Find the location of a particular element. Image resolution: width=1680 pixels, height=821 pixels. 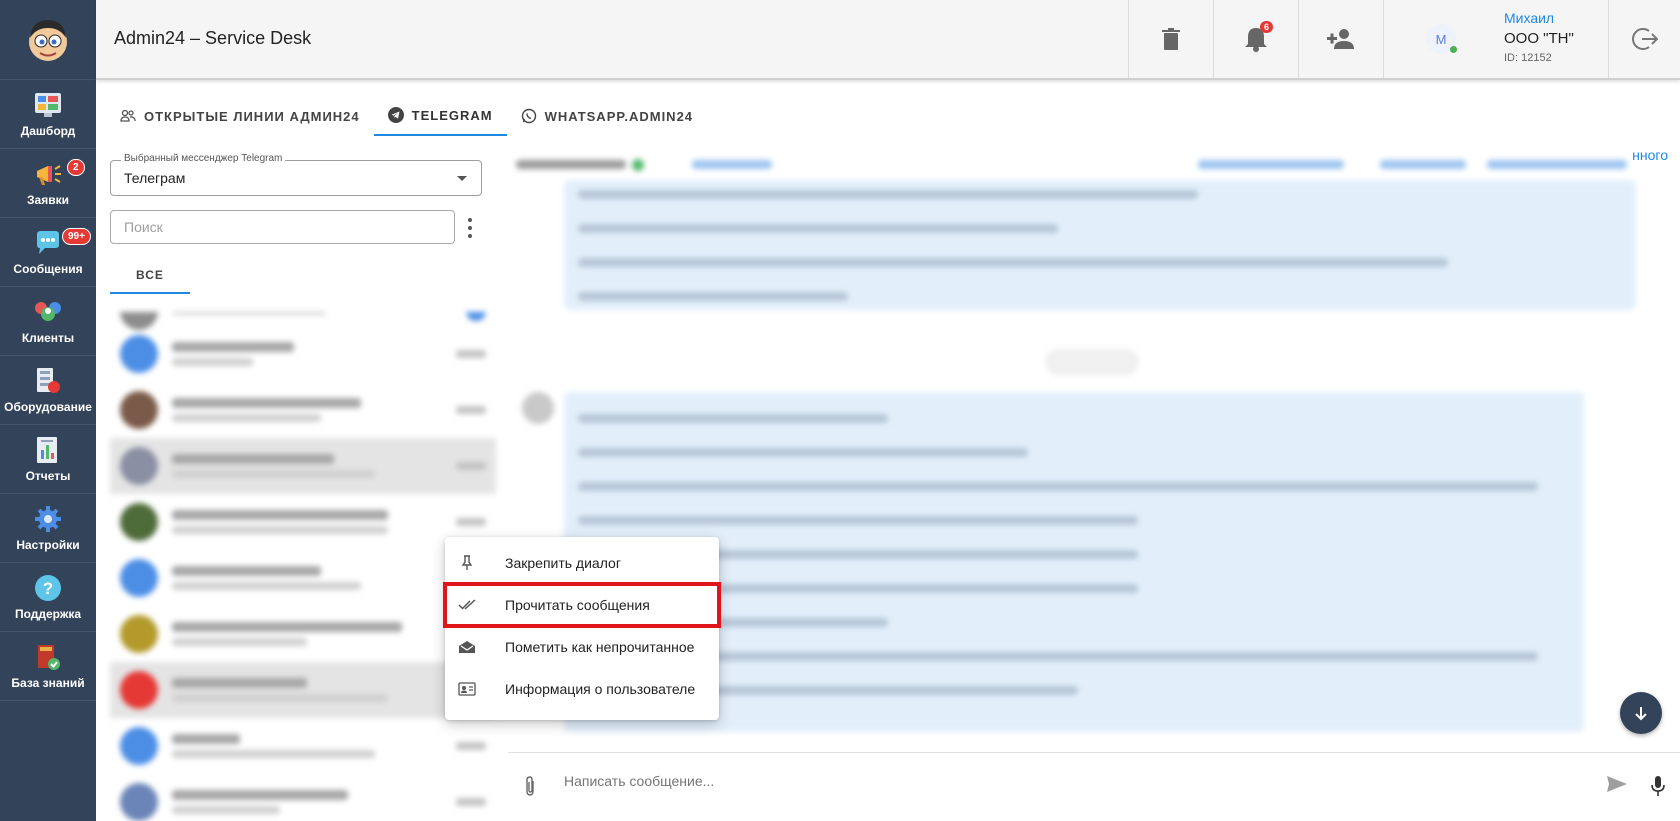

open-envelope-icon is located at coordinates (467, 647).